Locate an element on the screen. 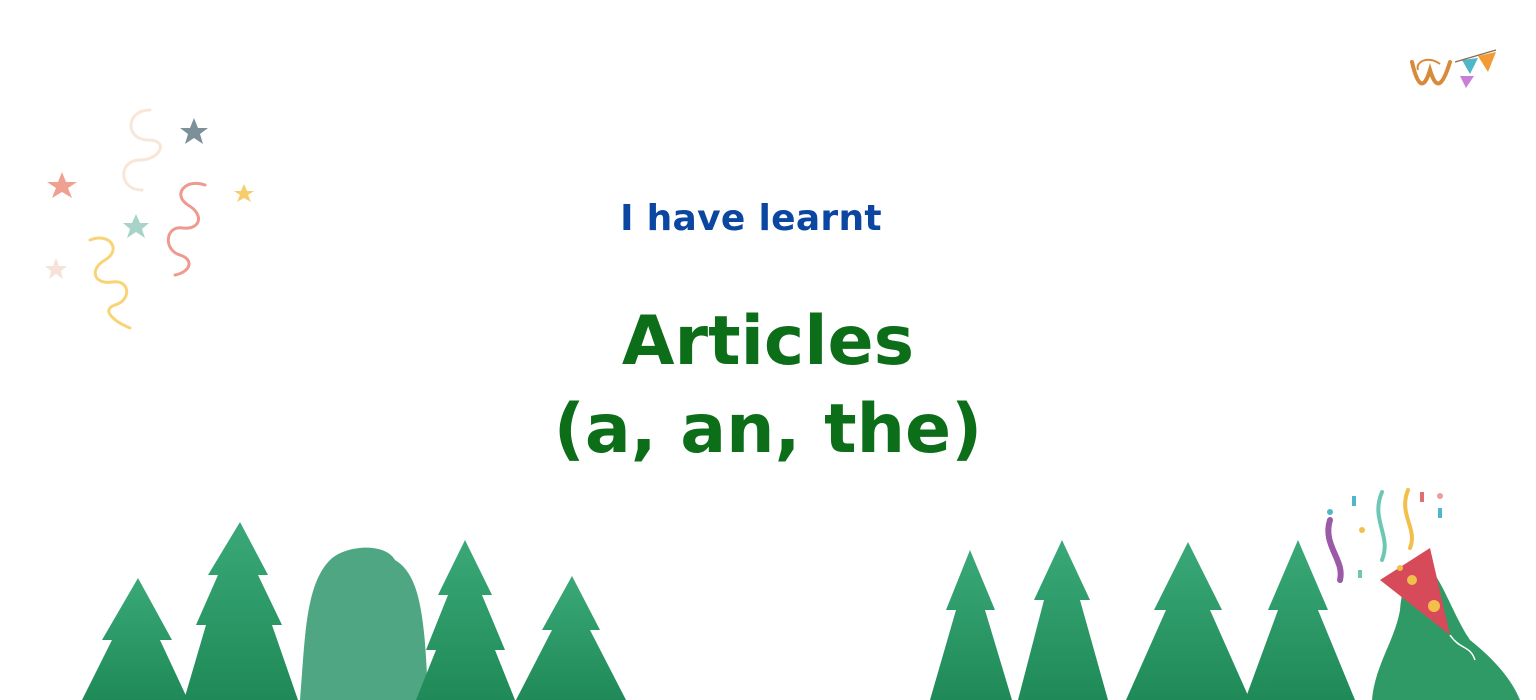 The image size is (1536, 700). tree-icon is located at coordinates (354, 611).